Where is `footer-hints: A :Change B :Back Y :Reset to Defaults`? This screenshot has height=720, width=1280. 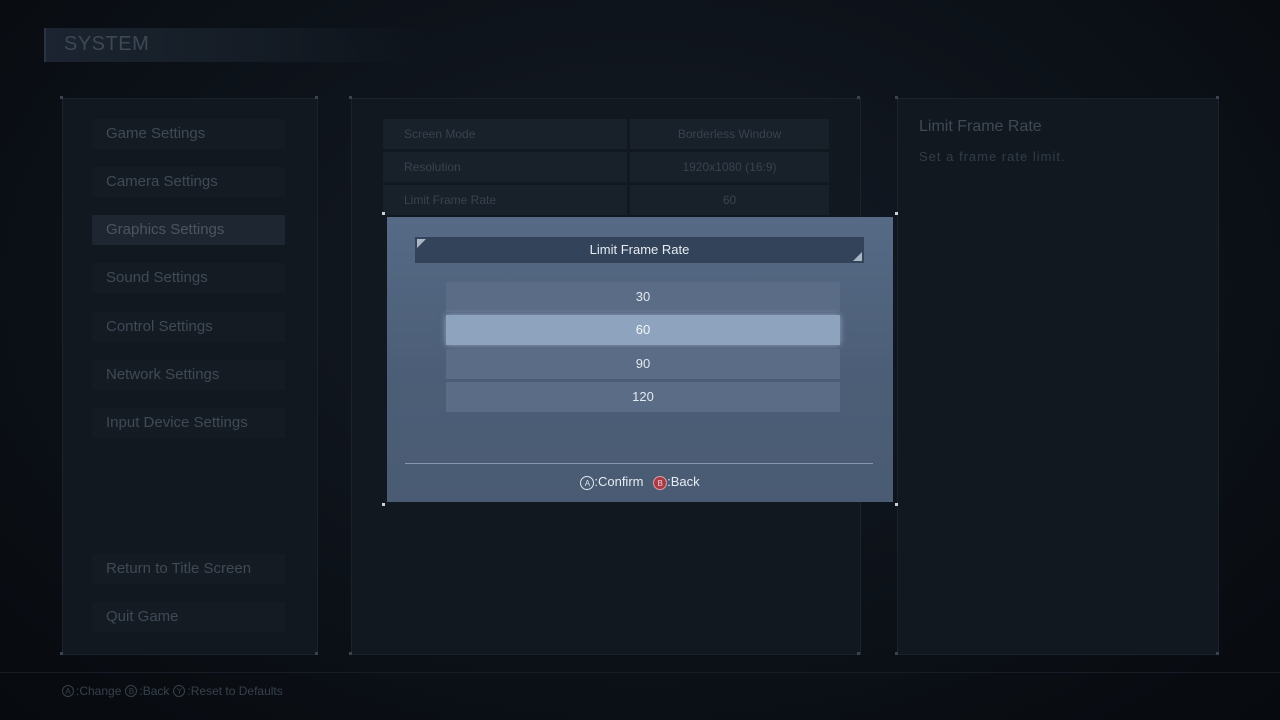
footer-hints: A :Change B :Back Y :Reset to Defaults is located at coordinates (174, 691).